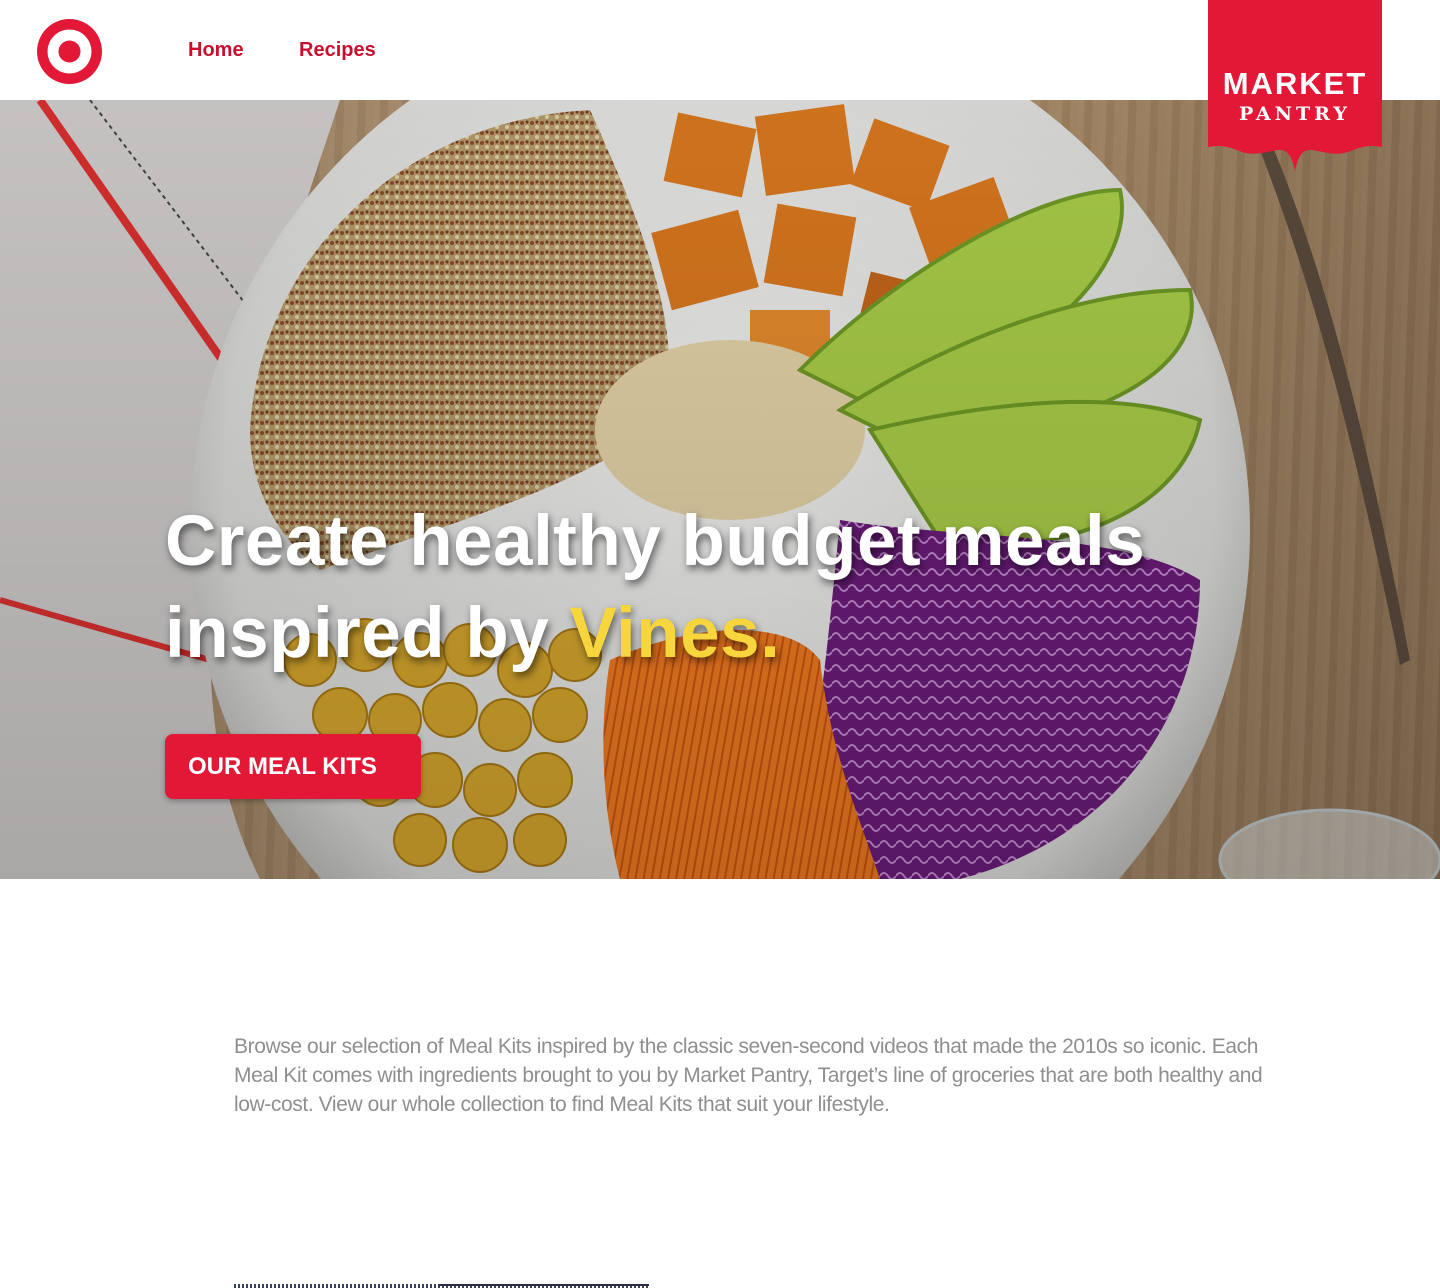  Describe the element at coordinates (216, 50) in the screenshot. I see `nav-home-link: Home` at that location.